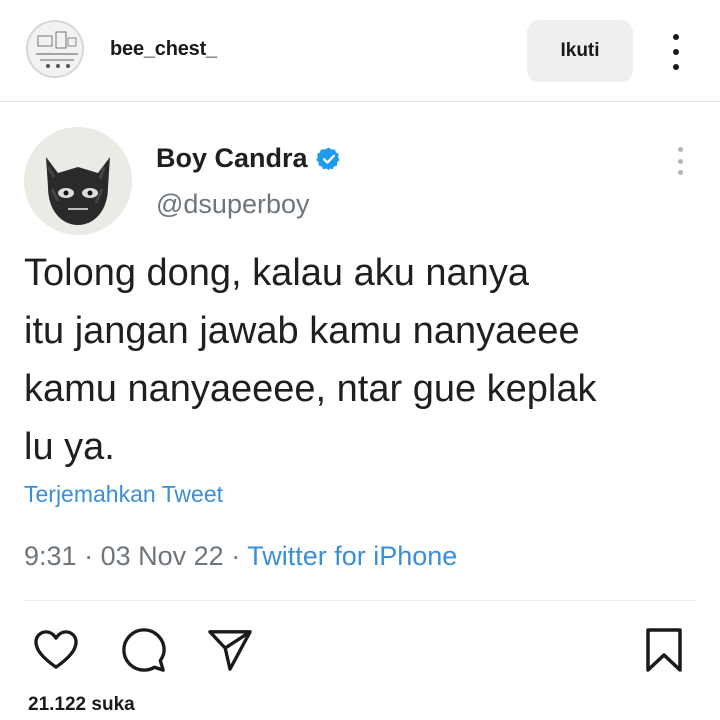 The image size is (720, 720). What do you see at coordinates (230, 650) in the screenshot?
I see `send-icon` at bounding box center [230, 650].